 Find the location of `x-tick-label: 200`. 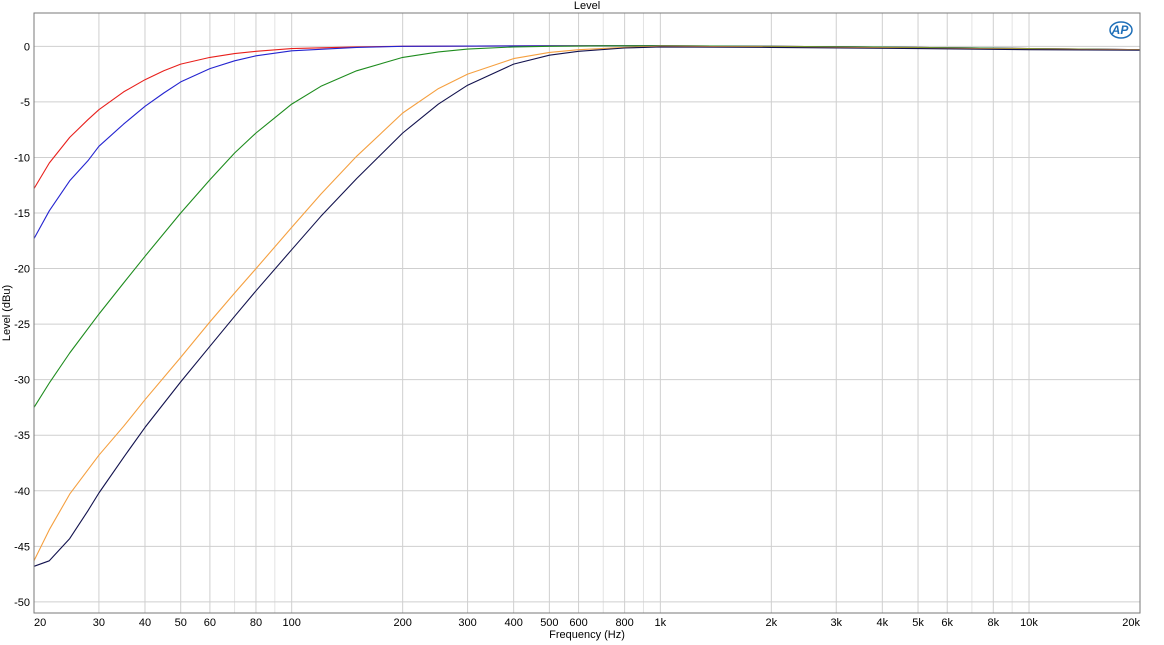

x-tick-label: 200 is located at coordinates (402, 623).